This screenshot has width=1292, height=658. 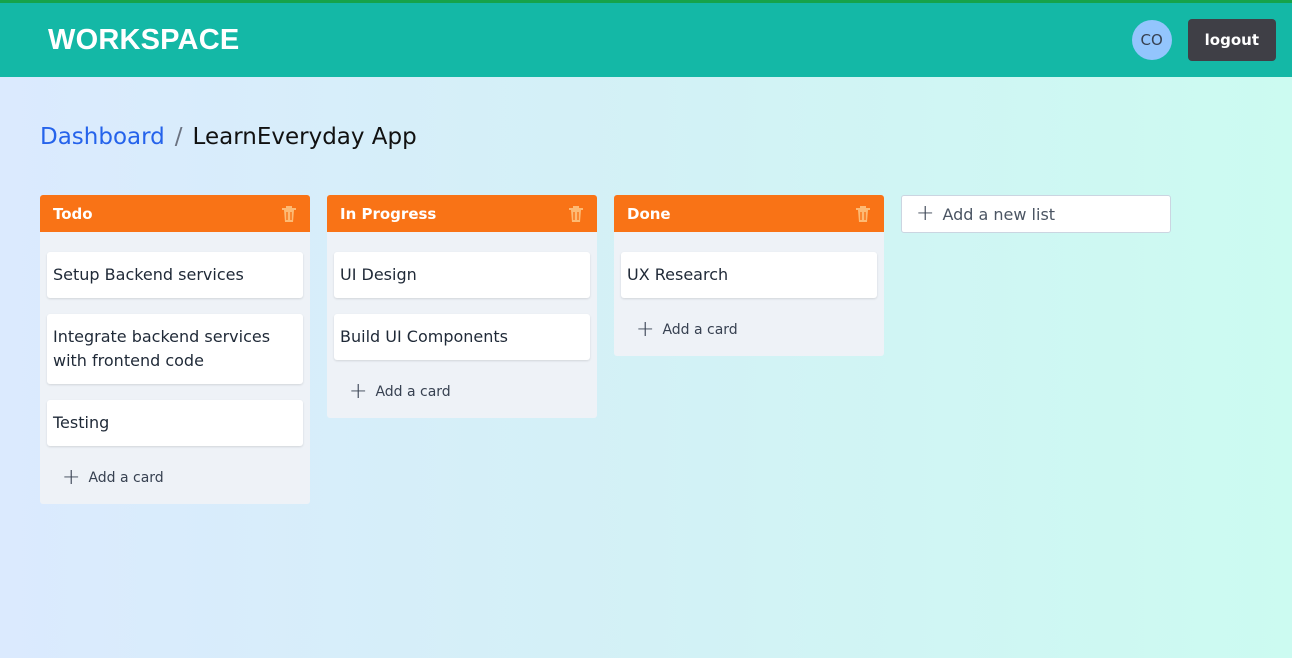 I want to click on card: UI Design, so click(x=462, y=275).